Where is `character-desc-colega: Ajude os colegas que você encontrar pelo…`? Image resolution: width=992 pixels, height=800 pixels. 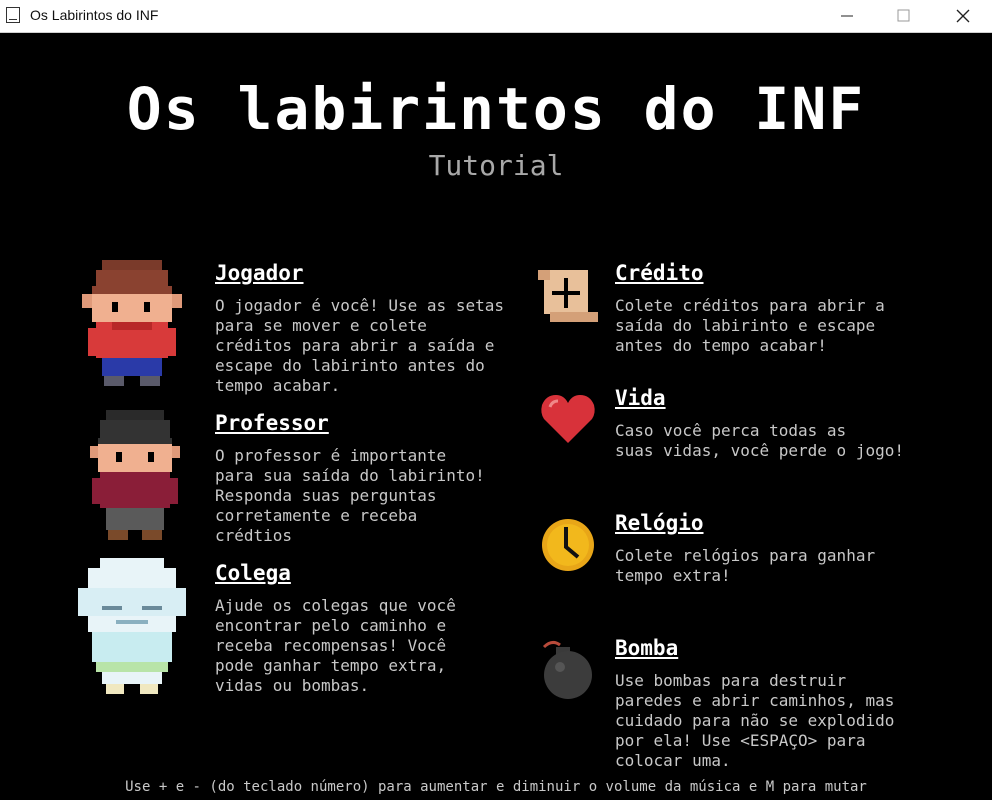 character-desc-colega: Ajude os colegas que você encontrar pelo… is located at coordinates (335, 645).